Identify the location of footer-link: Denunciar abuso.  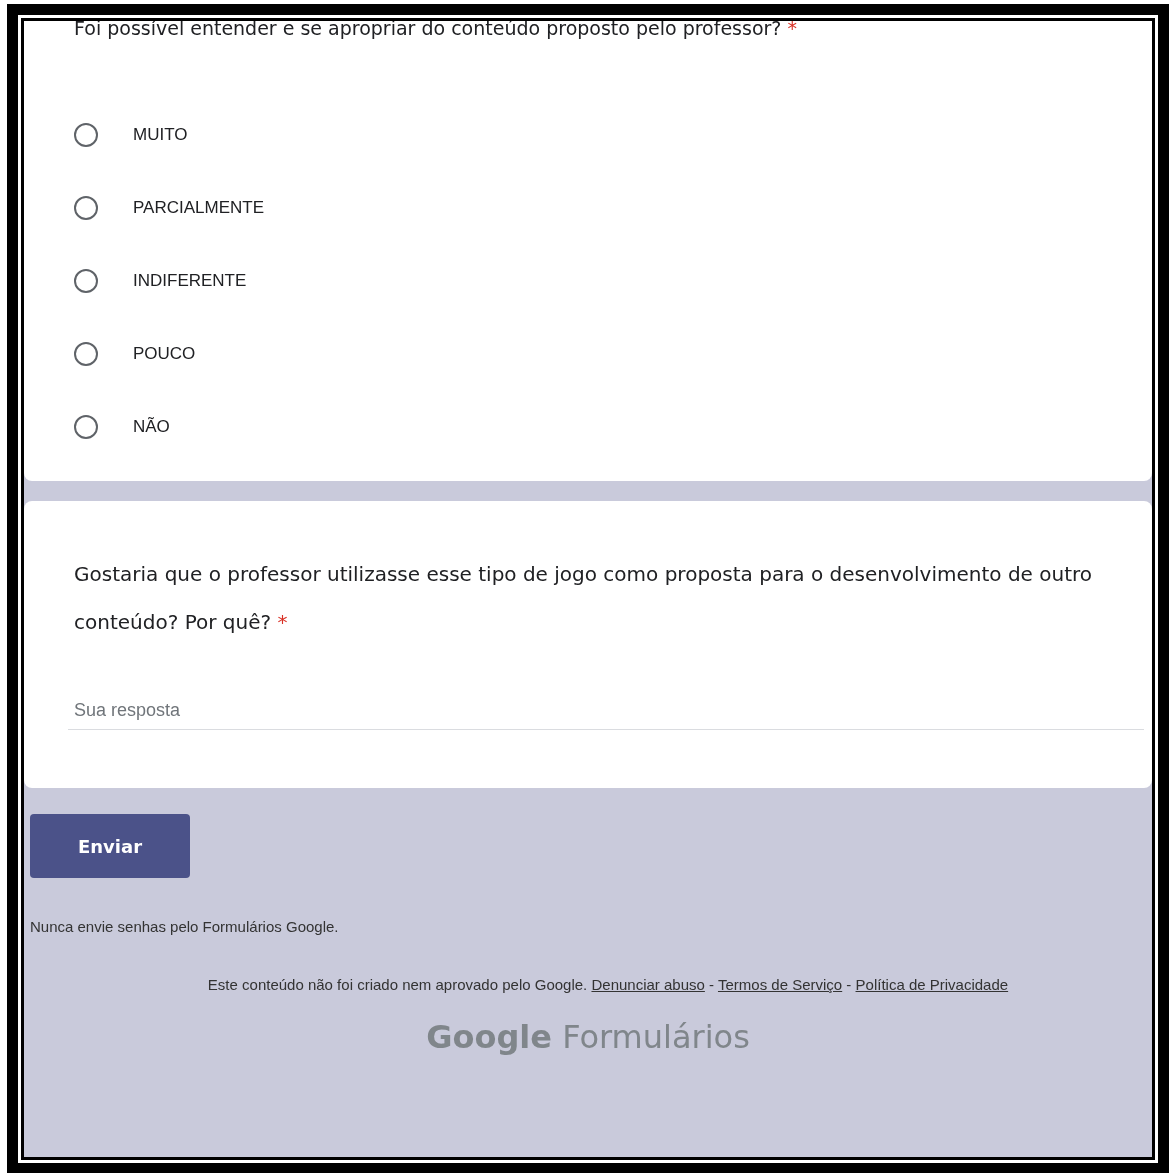
(648, 984).